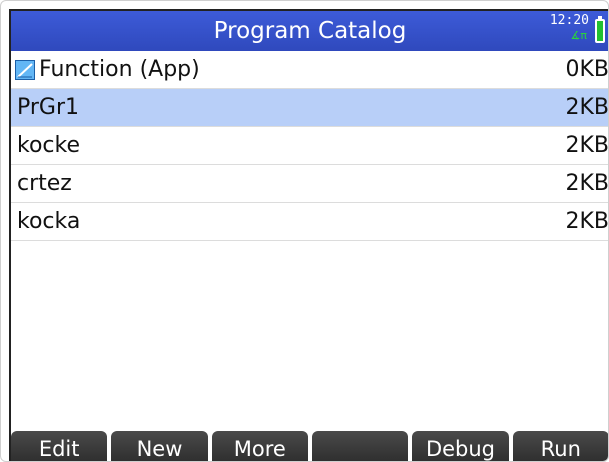 Image resolution: width=609 pixels, height=462 pixels. What do you see at coordinates (310, 222) in the screenshot?
I see `program-row-kocka: kocka 2KB` at bounding box center [310, 222].